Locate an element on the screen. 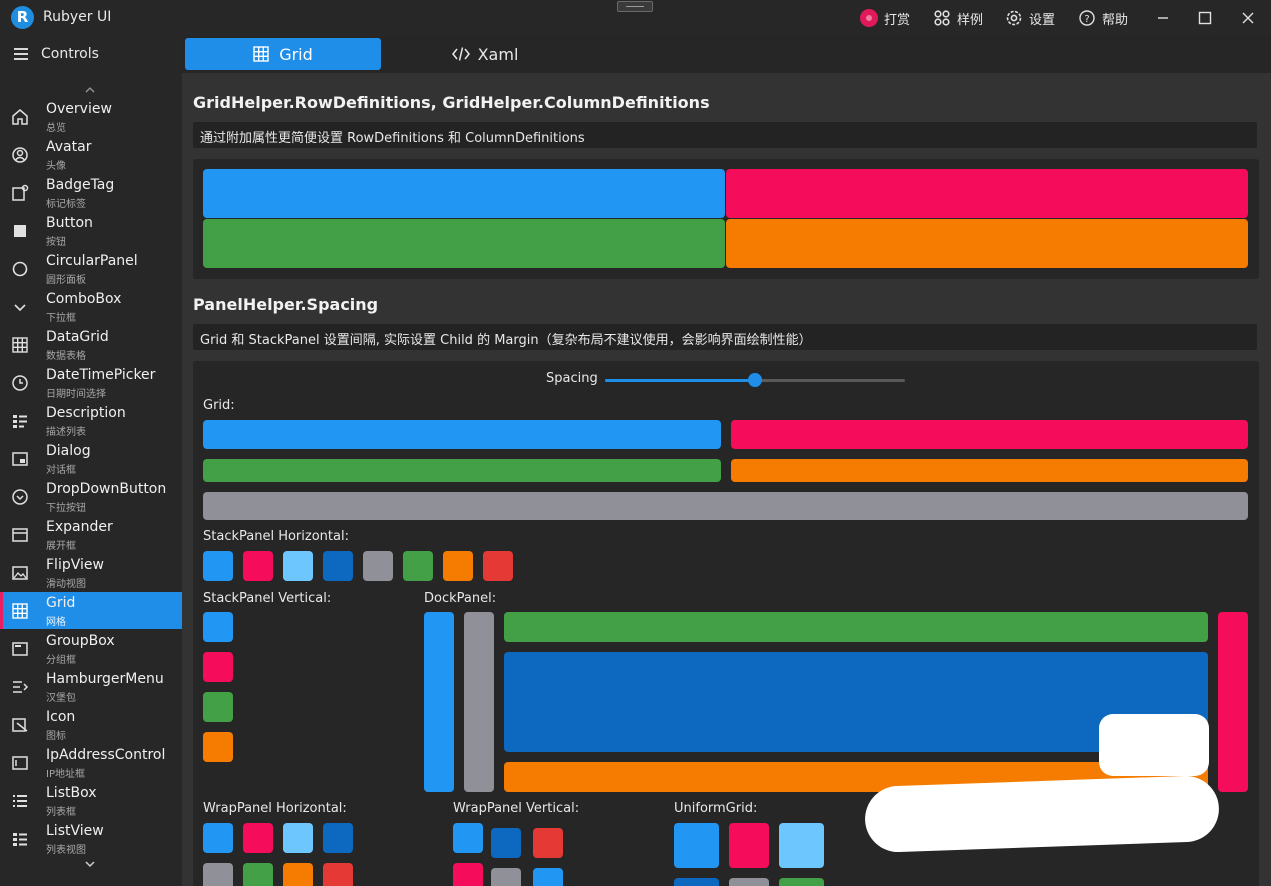 The height and width of the screenshot is (886, 1271). sidebar-item-description: Description 描述列表 is located at coordinates (91, 420).